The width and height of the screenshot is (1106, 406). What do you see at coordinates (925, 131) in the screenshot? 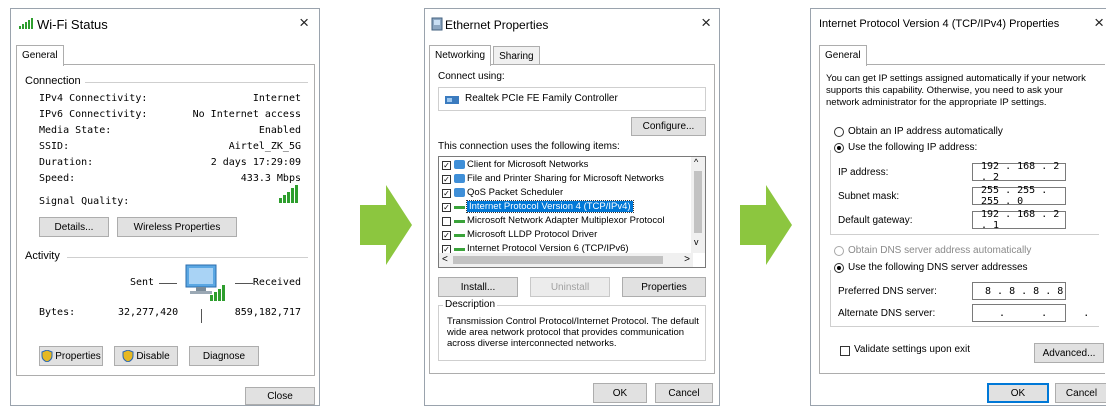
I see `obtain-ip-auto-label: Obtain an IP address automatically` at bounding box center [925, 131].